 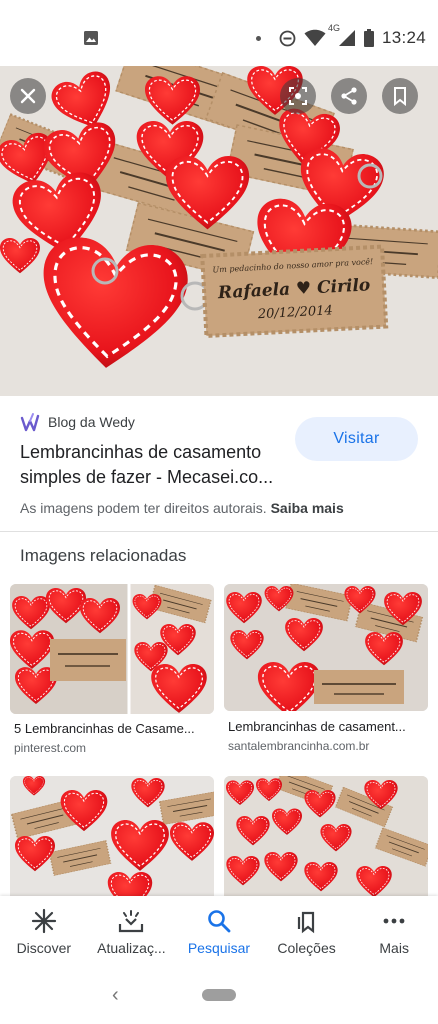 What do you see at coordinates (356, 439) in the screenshot?
I see `visit-button: Visitar` at bounding box center [356, 439].